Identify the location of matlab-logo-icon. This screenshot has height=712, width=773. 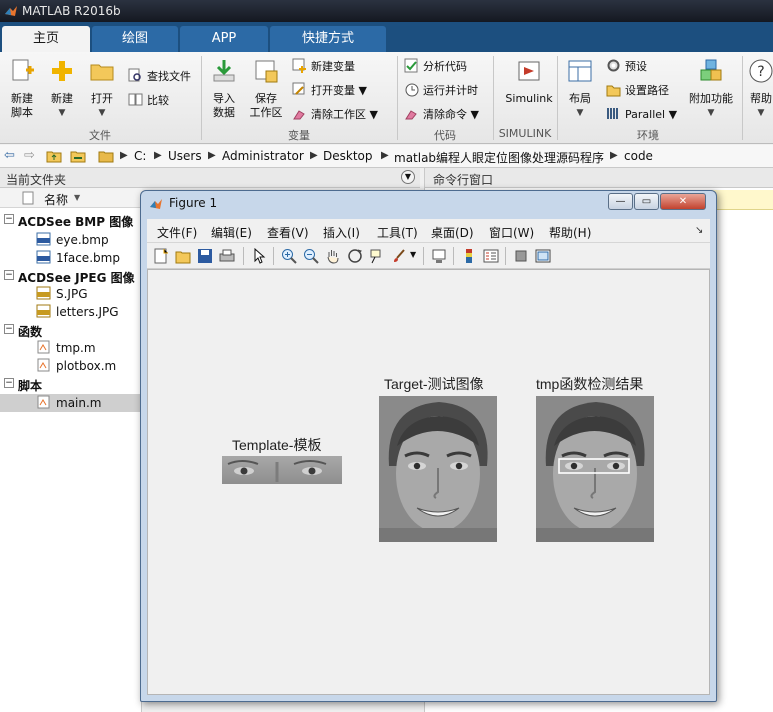
(156, 204).